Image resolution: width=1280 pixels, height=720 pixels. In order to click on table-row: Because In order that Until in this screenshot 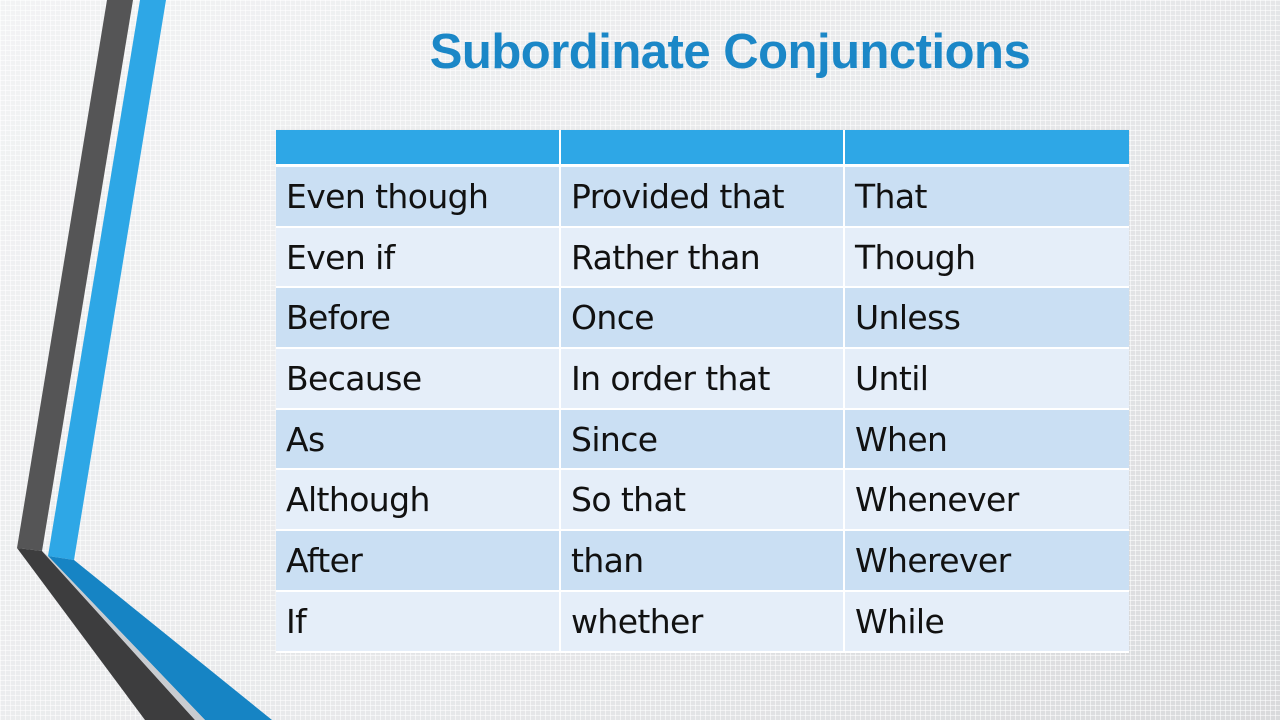, I will do `click(702, 379)`.